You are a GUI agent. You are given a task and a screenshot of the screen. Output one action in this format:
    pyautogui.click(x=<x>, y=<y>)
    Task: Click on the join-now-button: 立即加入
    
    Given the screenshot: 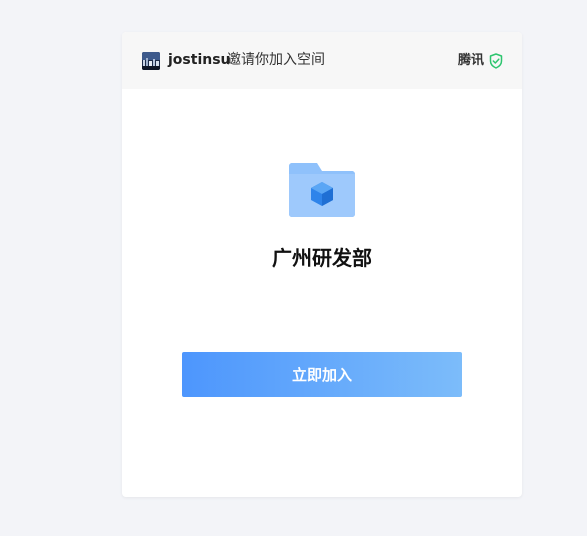 What is the action you would take?
    pyautogui.click(x=322, y=374)
    